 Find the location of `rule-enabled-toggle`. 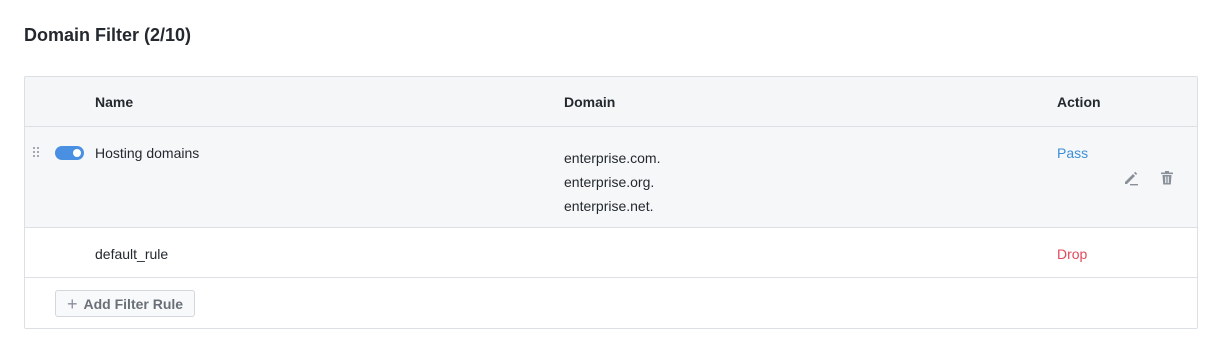

rule-enabled-toggle is located at coordinates (69, 153).